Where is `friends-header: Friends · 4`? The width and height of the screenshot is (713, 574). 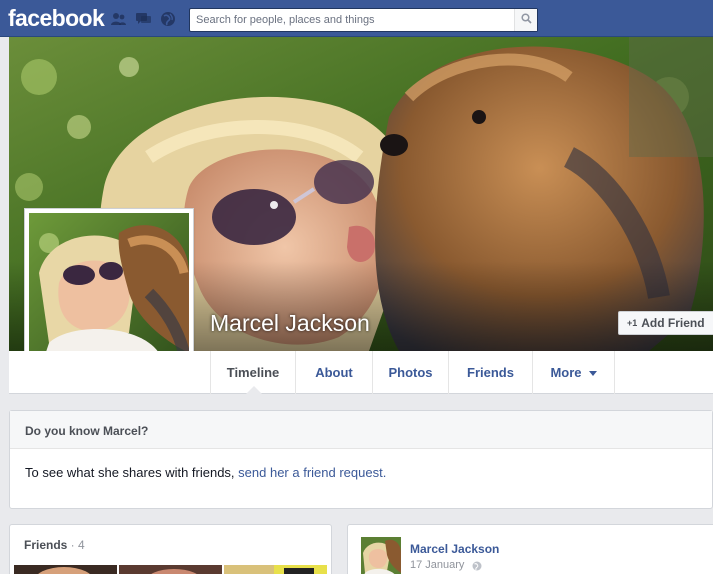
friends-header: Friends · 4 is located at coordinates (170, 538).